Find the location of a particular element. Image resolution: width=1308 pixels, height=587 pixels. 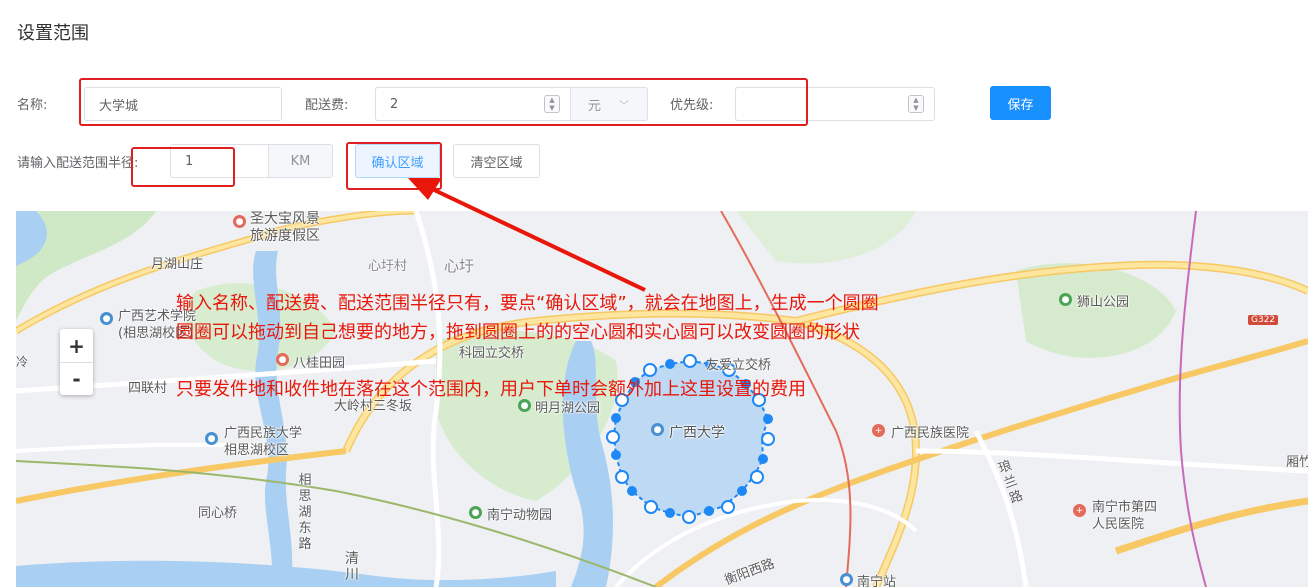

map-label-minzu-hospital: 广西民族医院 is located at coordinates (930, 433).